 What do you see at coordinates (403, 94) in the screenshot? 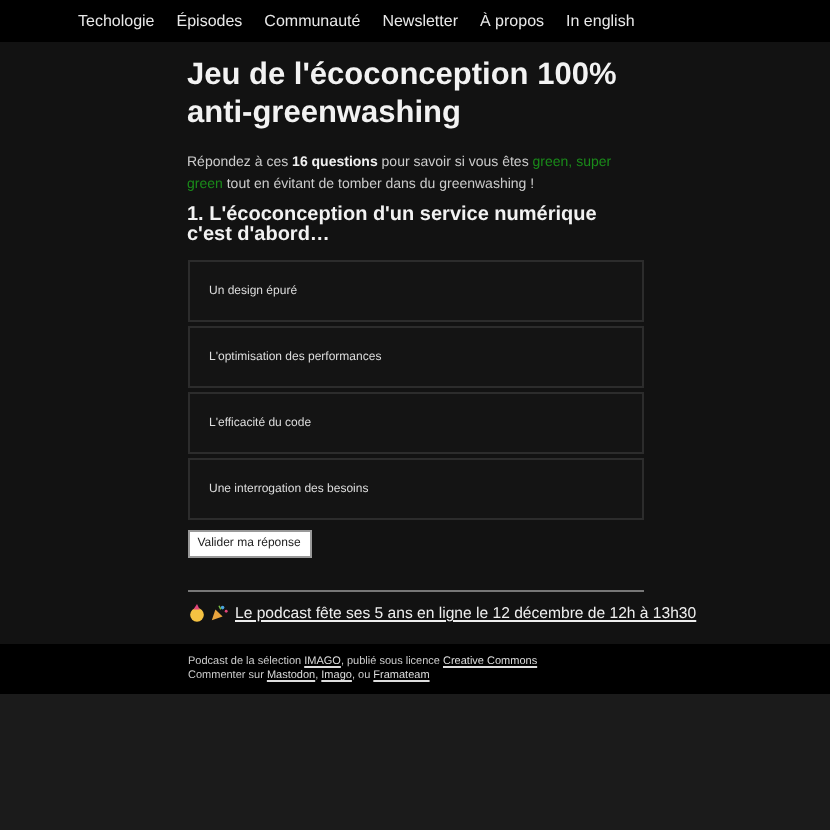
I see `page-title: Jeu de l'écoconception 100% anti-greenwashing` at bounding box center [403, 94].